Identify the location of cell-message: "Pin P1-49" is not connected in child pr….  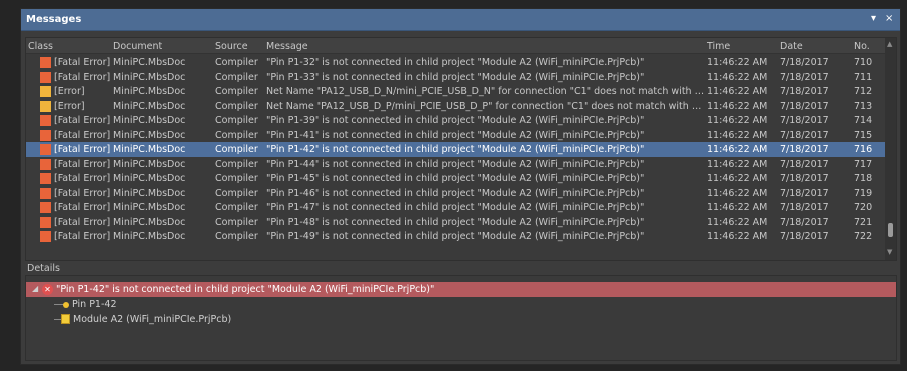
(455, 236).